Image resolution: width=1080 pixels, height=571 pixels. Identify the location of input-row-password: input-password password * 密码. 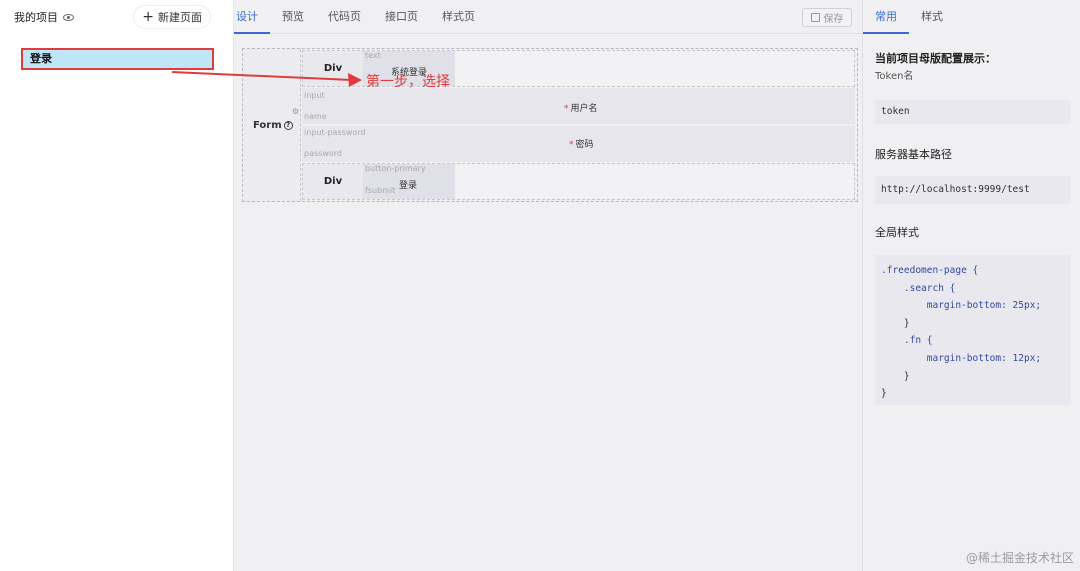
(578, 144).